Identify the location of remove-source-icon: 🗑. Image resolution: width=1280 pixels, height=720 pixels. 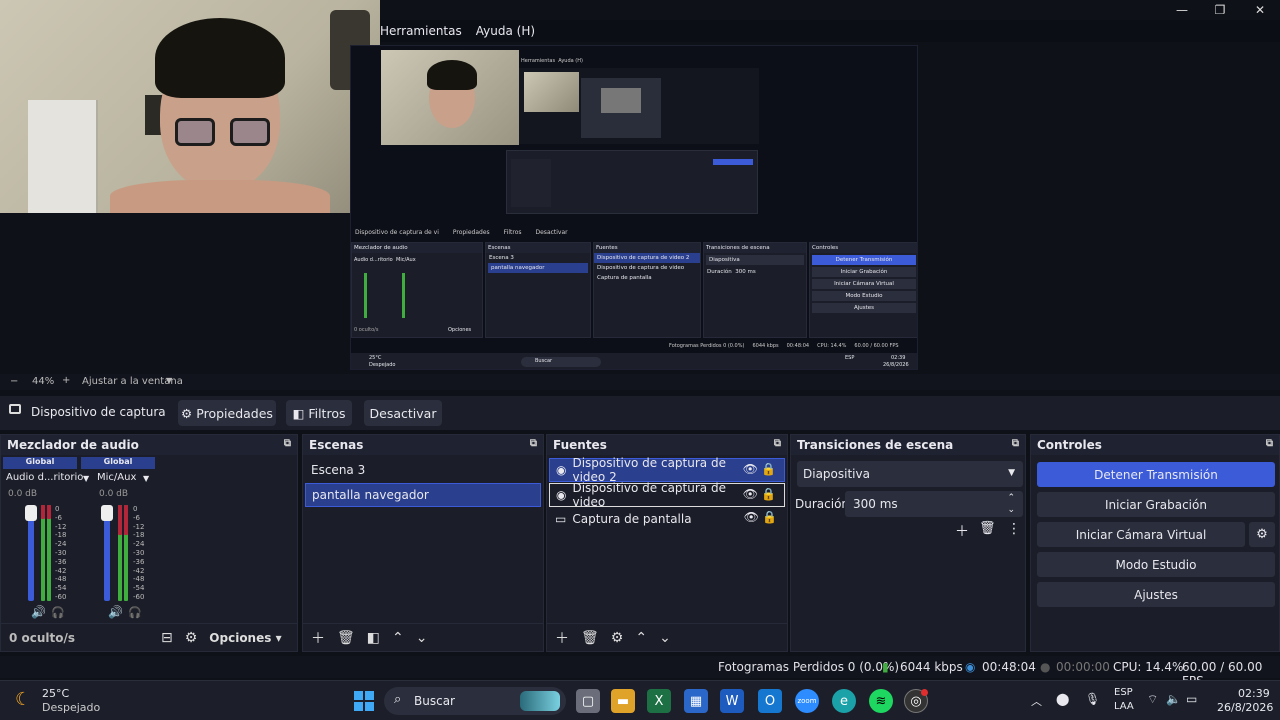
(590, 638).